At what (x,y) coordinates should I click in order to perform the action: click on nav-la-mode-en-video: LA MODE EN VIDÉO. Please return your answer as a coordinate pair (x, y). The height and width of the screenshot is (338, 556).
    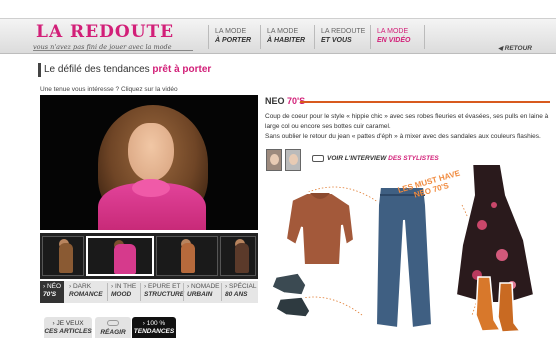
    Looking at the image, I should click on (393, 36).